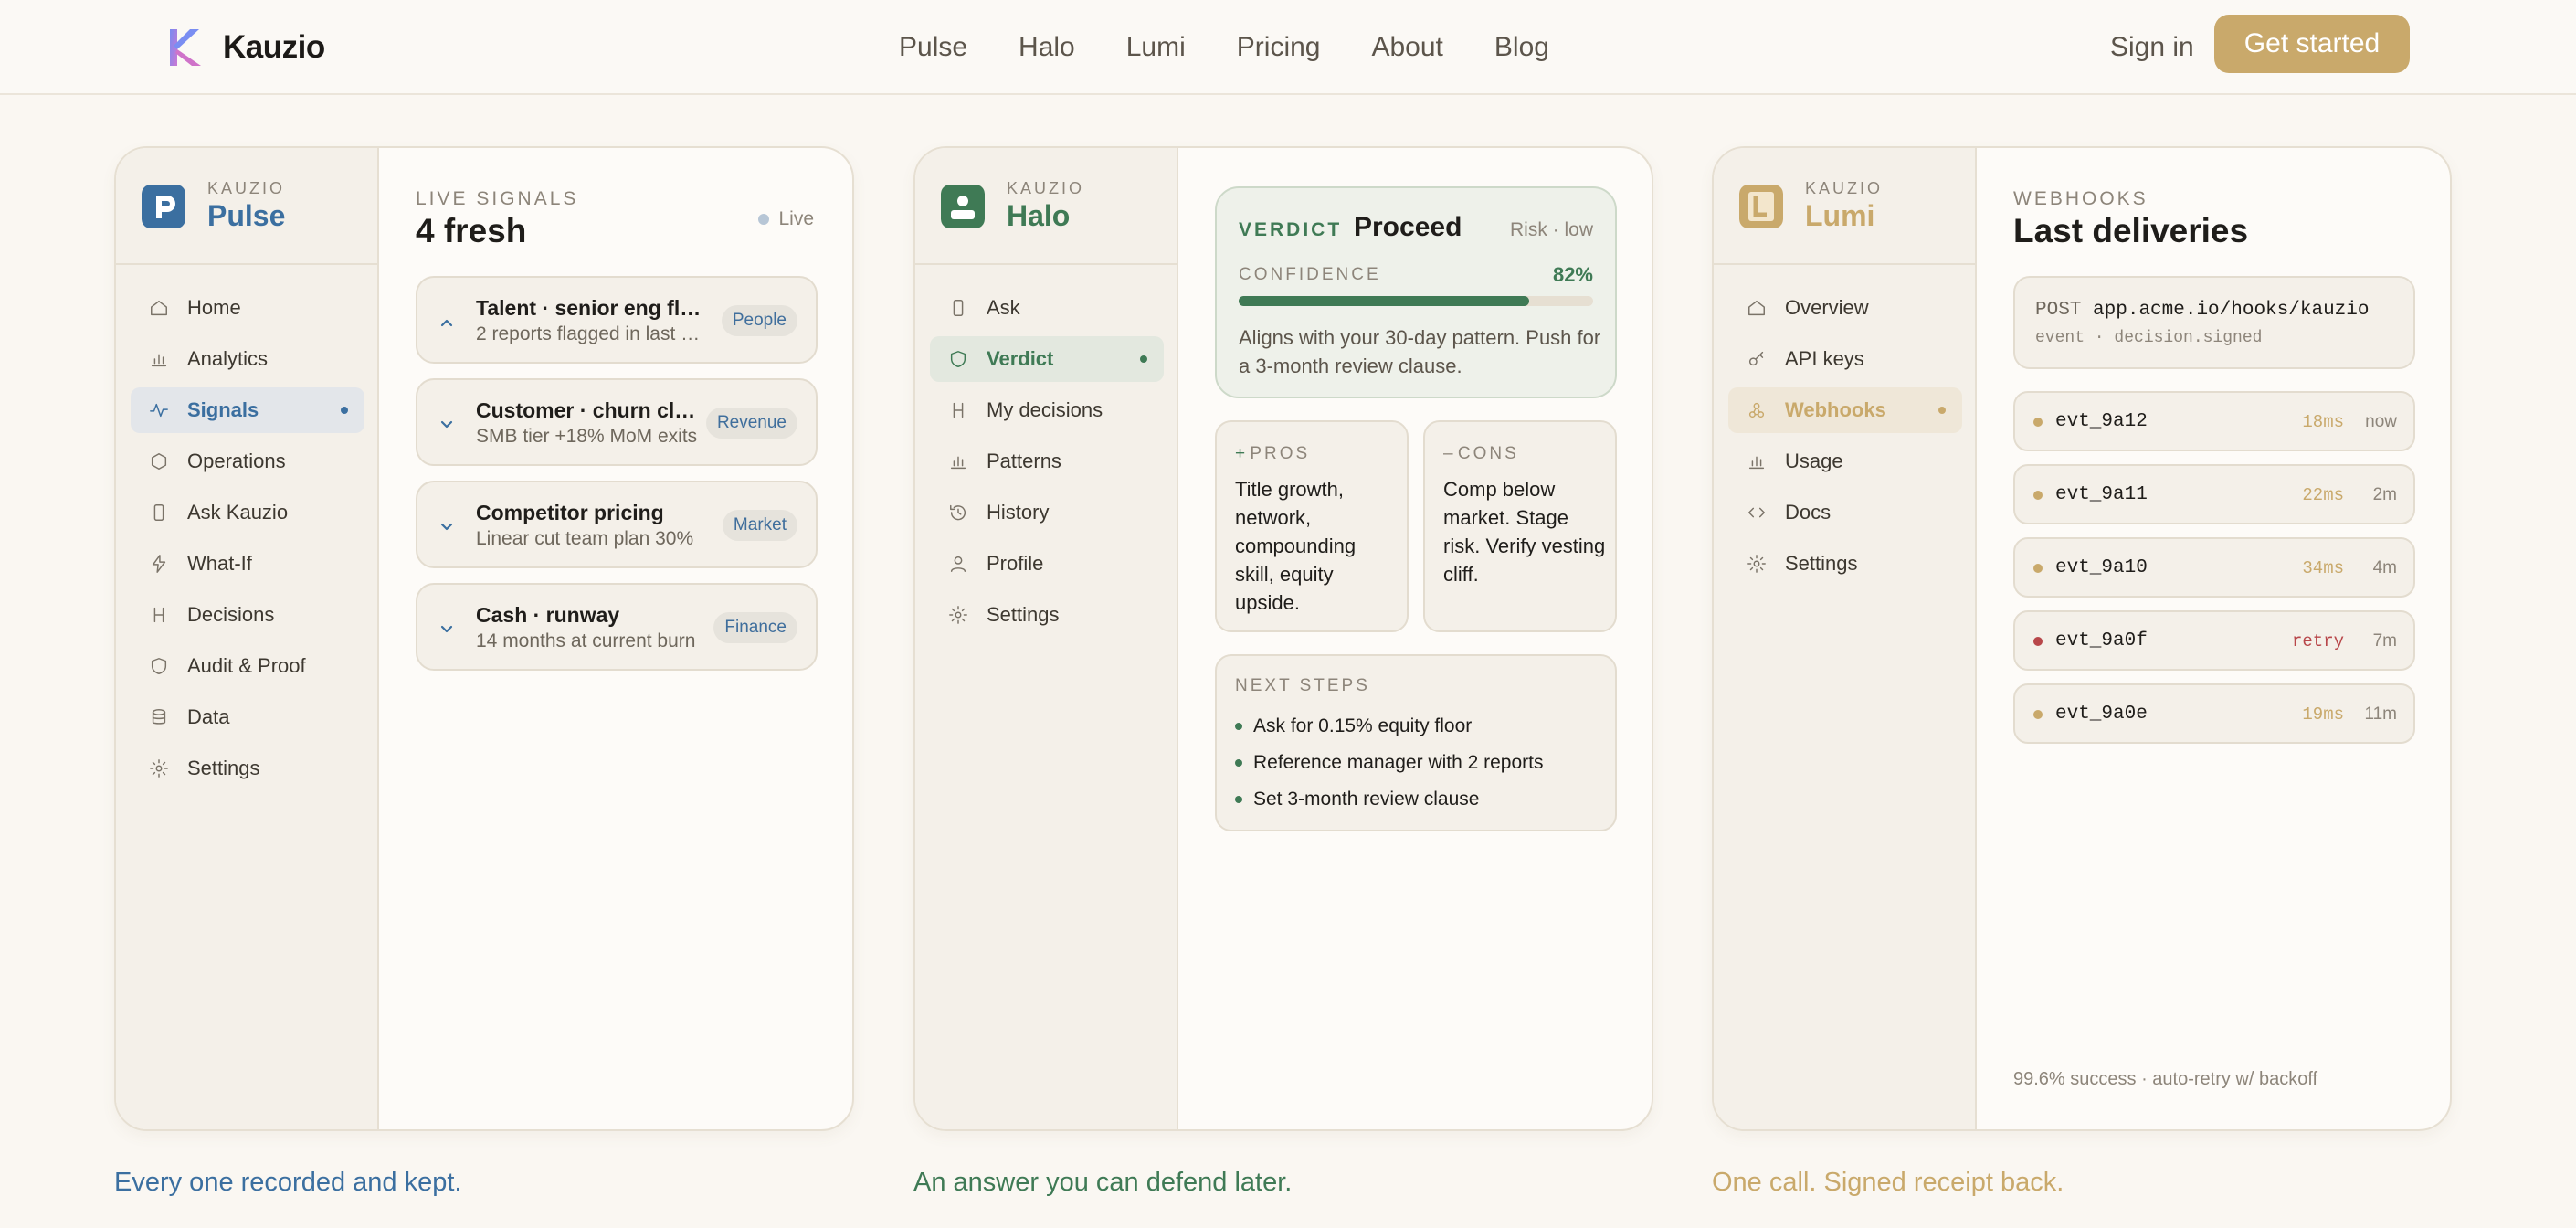 This screenshot has width=2576, height=1228. I want to click on pulse-app-name: Pulse, so click(246, 215).